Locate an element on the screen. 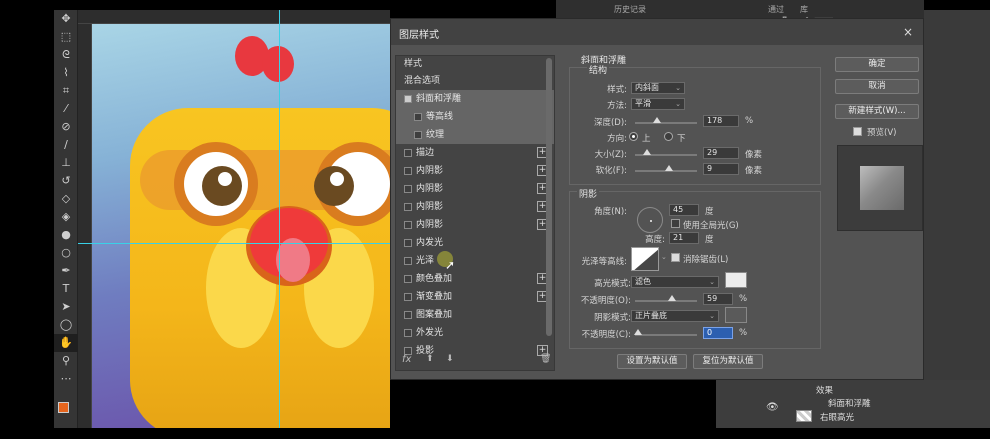 The width and height of the screenshot is (990, 439). stamp-tool-icon: ⊥ is located at coordinates (66, 163).